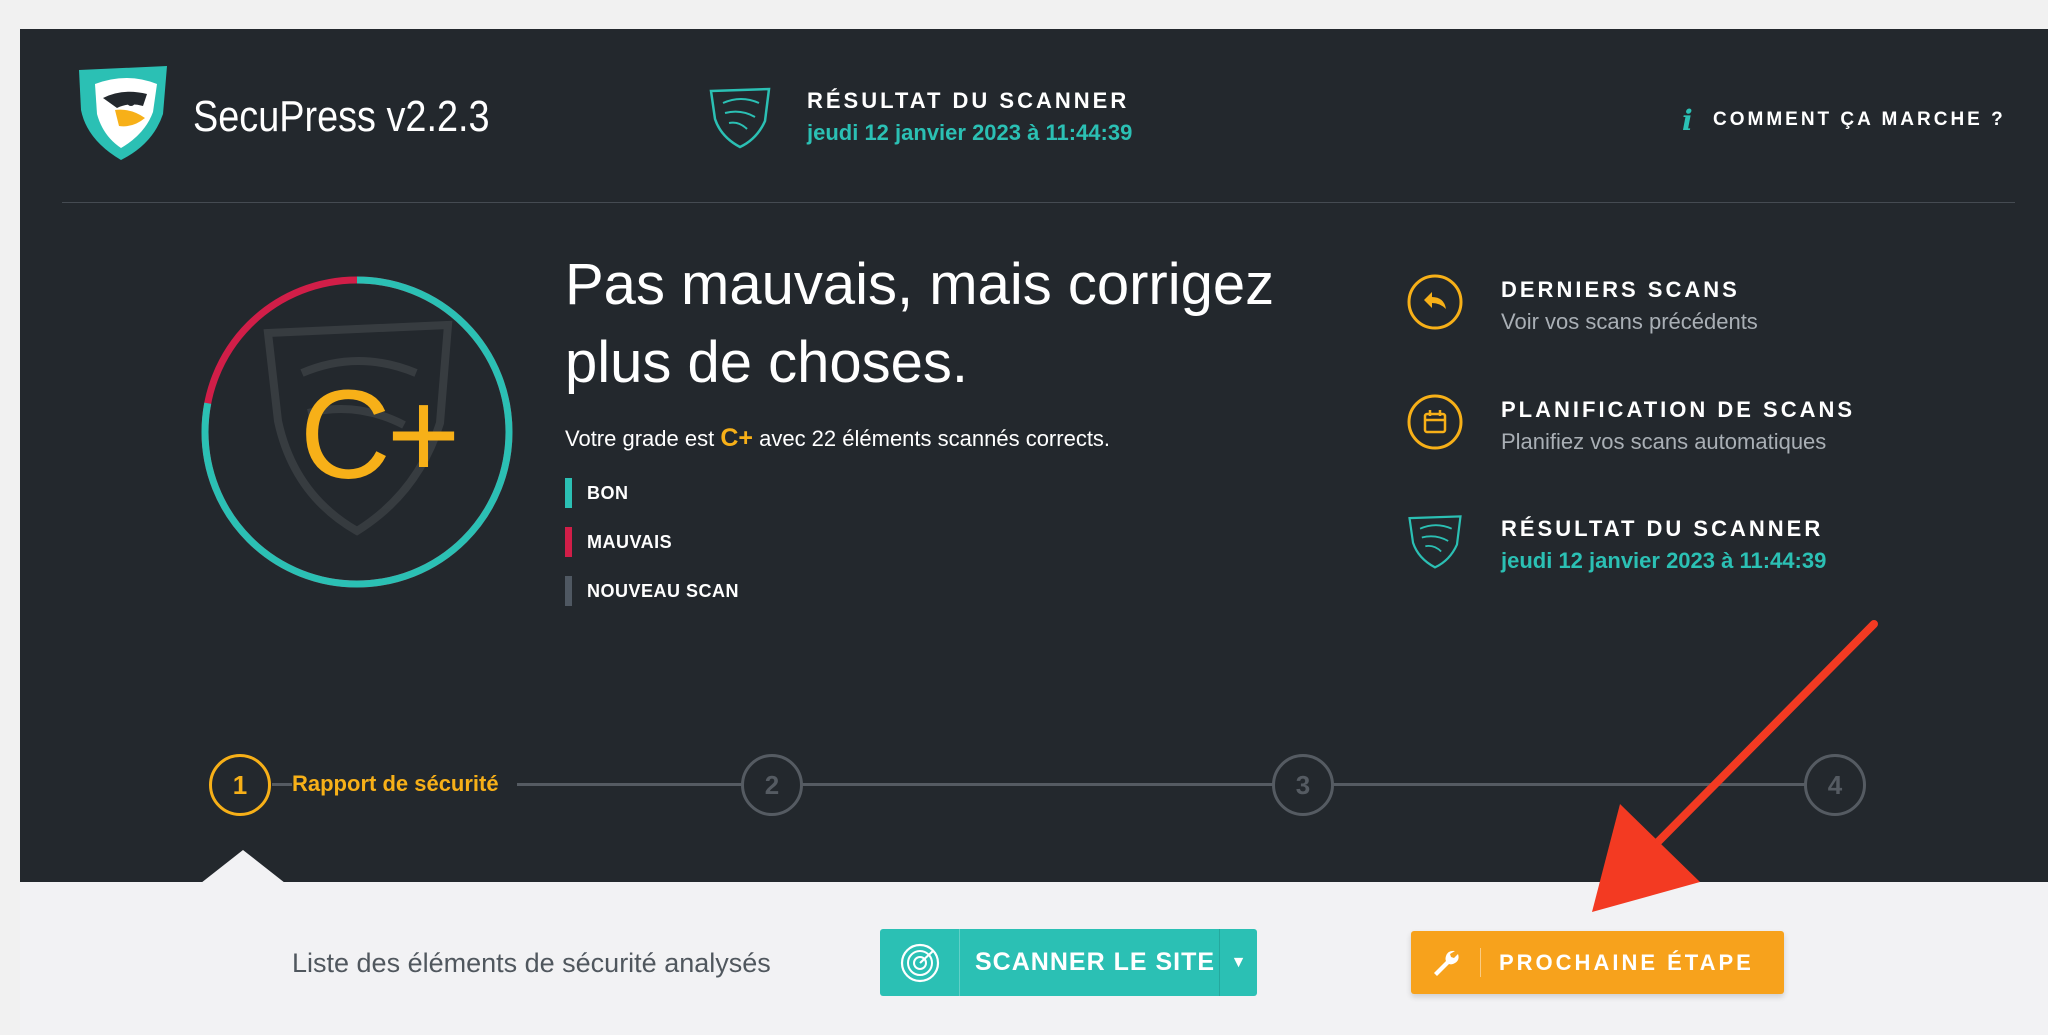 The height and width of the screenshot is (1035, 2048). What do you see at coordinates (1435, 302) in the screenshot?
I see `history-icon` at bounding box center [1435, 302].